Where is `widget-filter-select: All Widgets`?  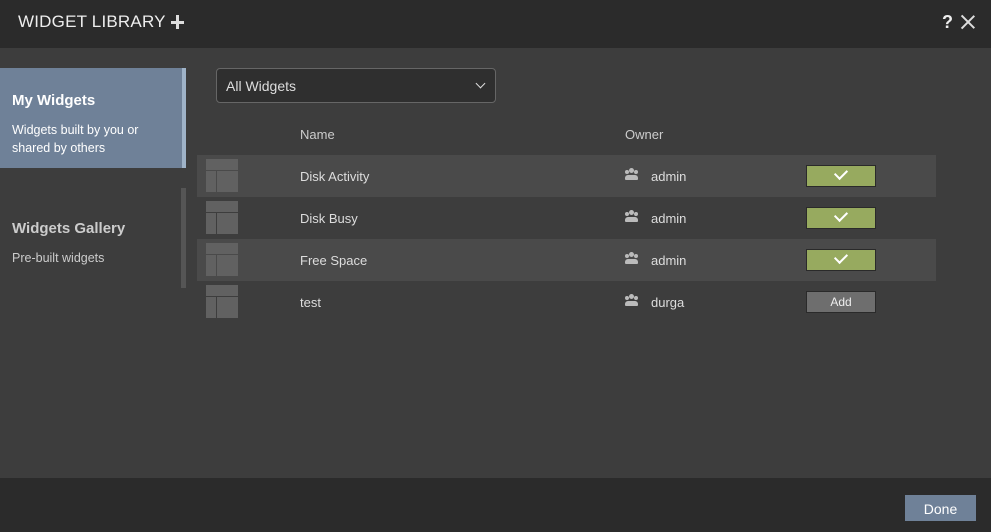
widget-filter-select: All Widgets is located at coordinates (356, 85).